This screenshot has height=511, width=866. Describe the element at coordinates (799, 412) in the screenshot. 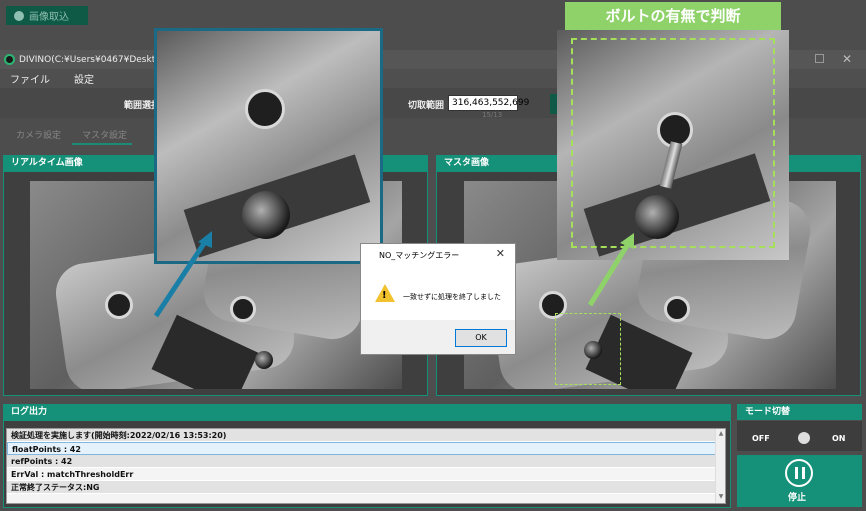

I see `mode-panel-header: モード切替` at that location.